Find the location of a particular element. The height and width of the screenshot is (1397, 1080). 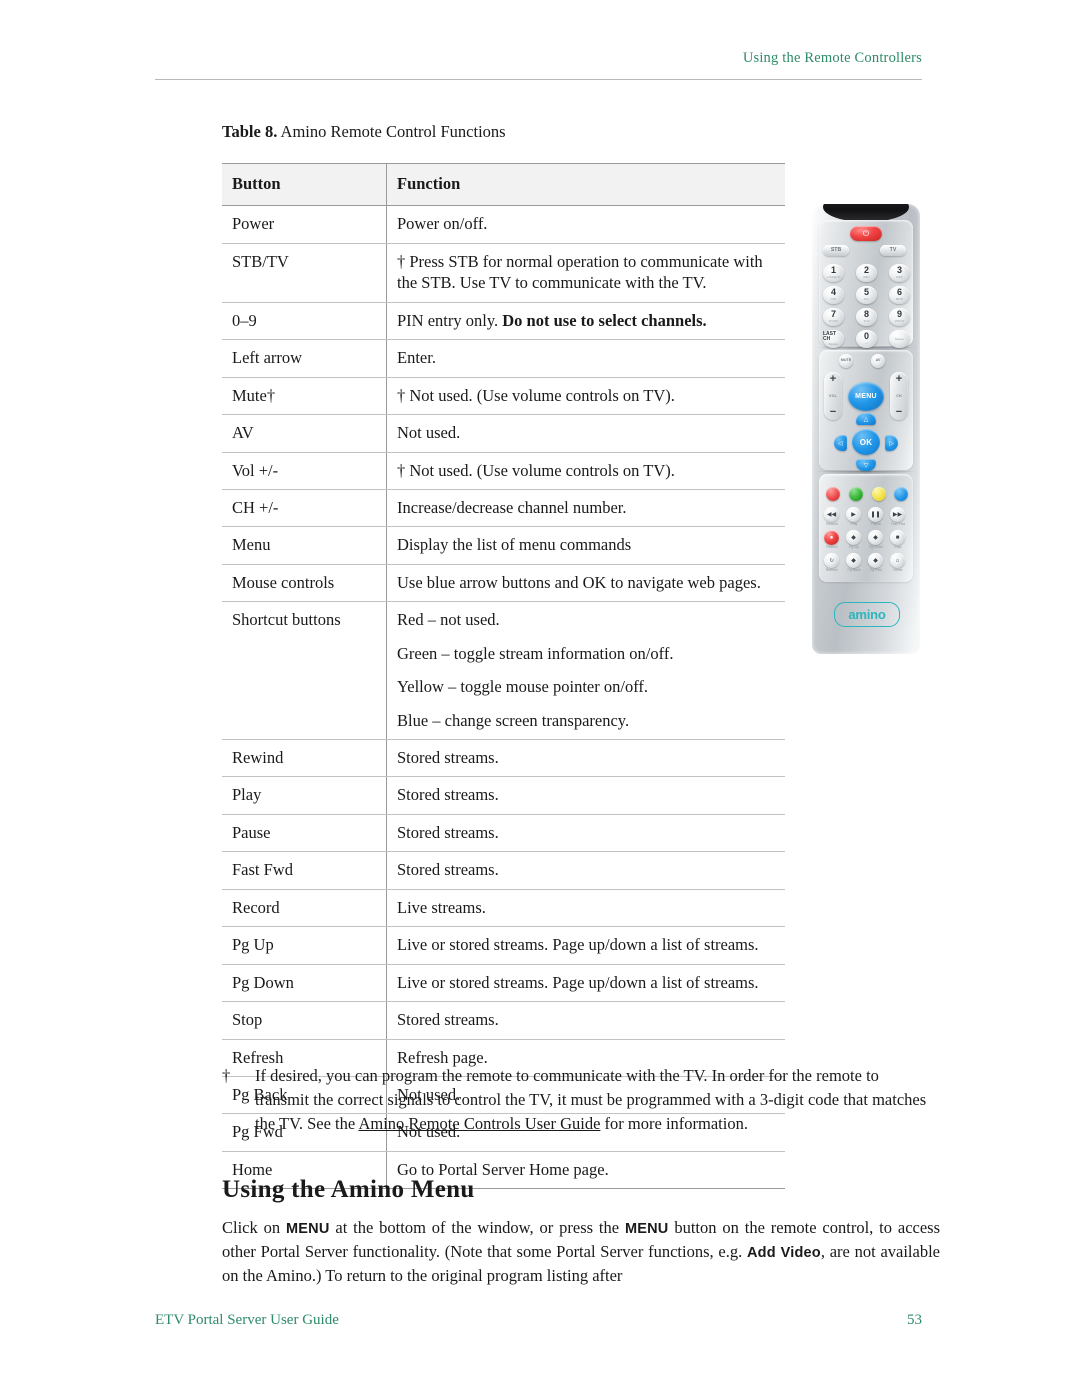

keypad-key-3-icon: 3 DEF is located at coordinates (899, 273).